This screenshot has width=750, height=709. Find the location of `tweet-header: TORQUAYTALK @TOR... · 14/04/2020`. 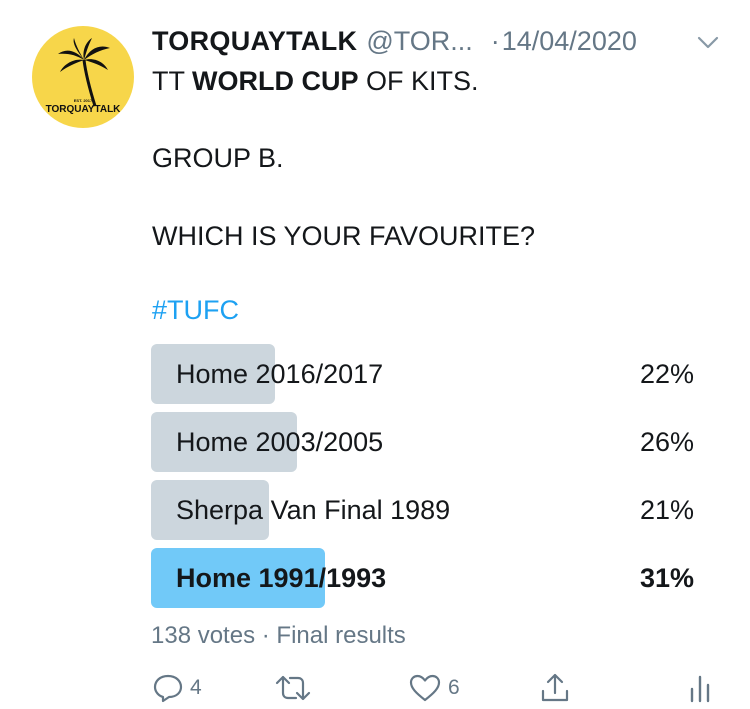

tweet-header: TORQUAYTALK @TOR... · 14/04/2020 is located at coordinates (439, 41).